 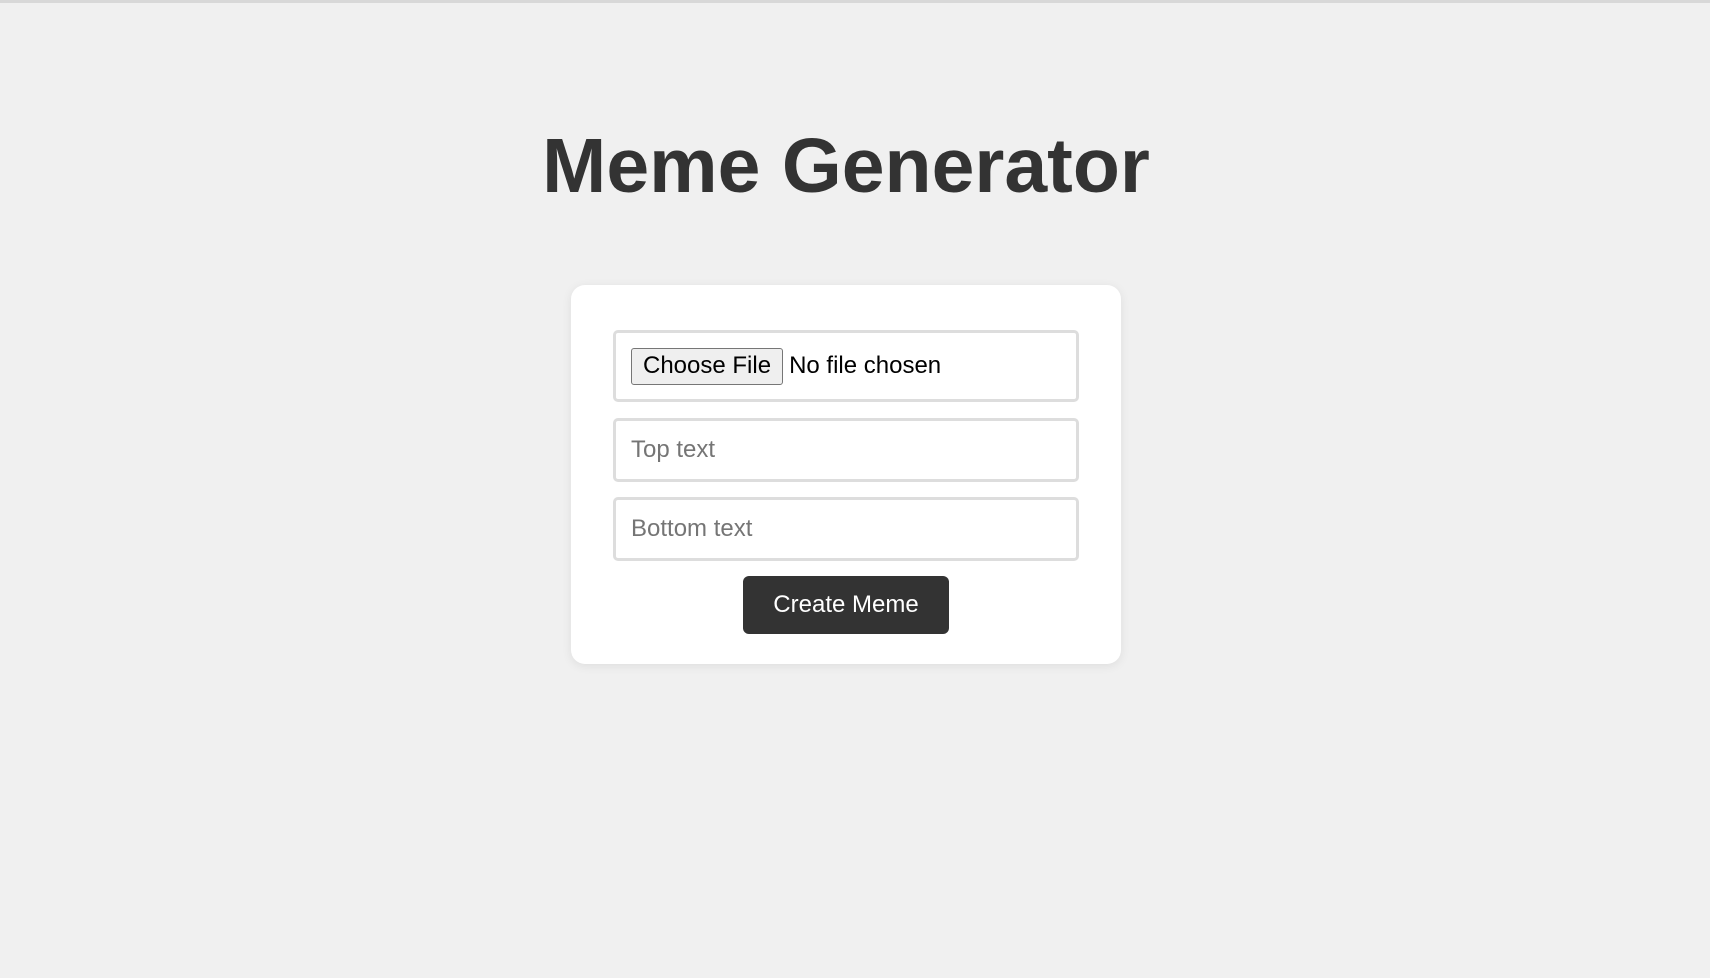 What do you see at coordinates (865, 365) in the screenshot?
I see `file-status-text: No file chosen` at bounding box center [865, 365].